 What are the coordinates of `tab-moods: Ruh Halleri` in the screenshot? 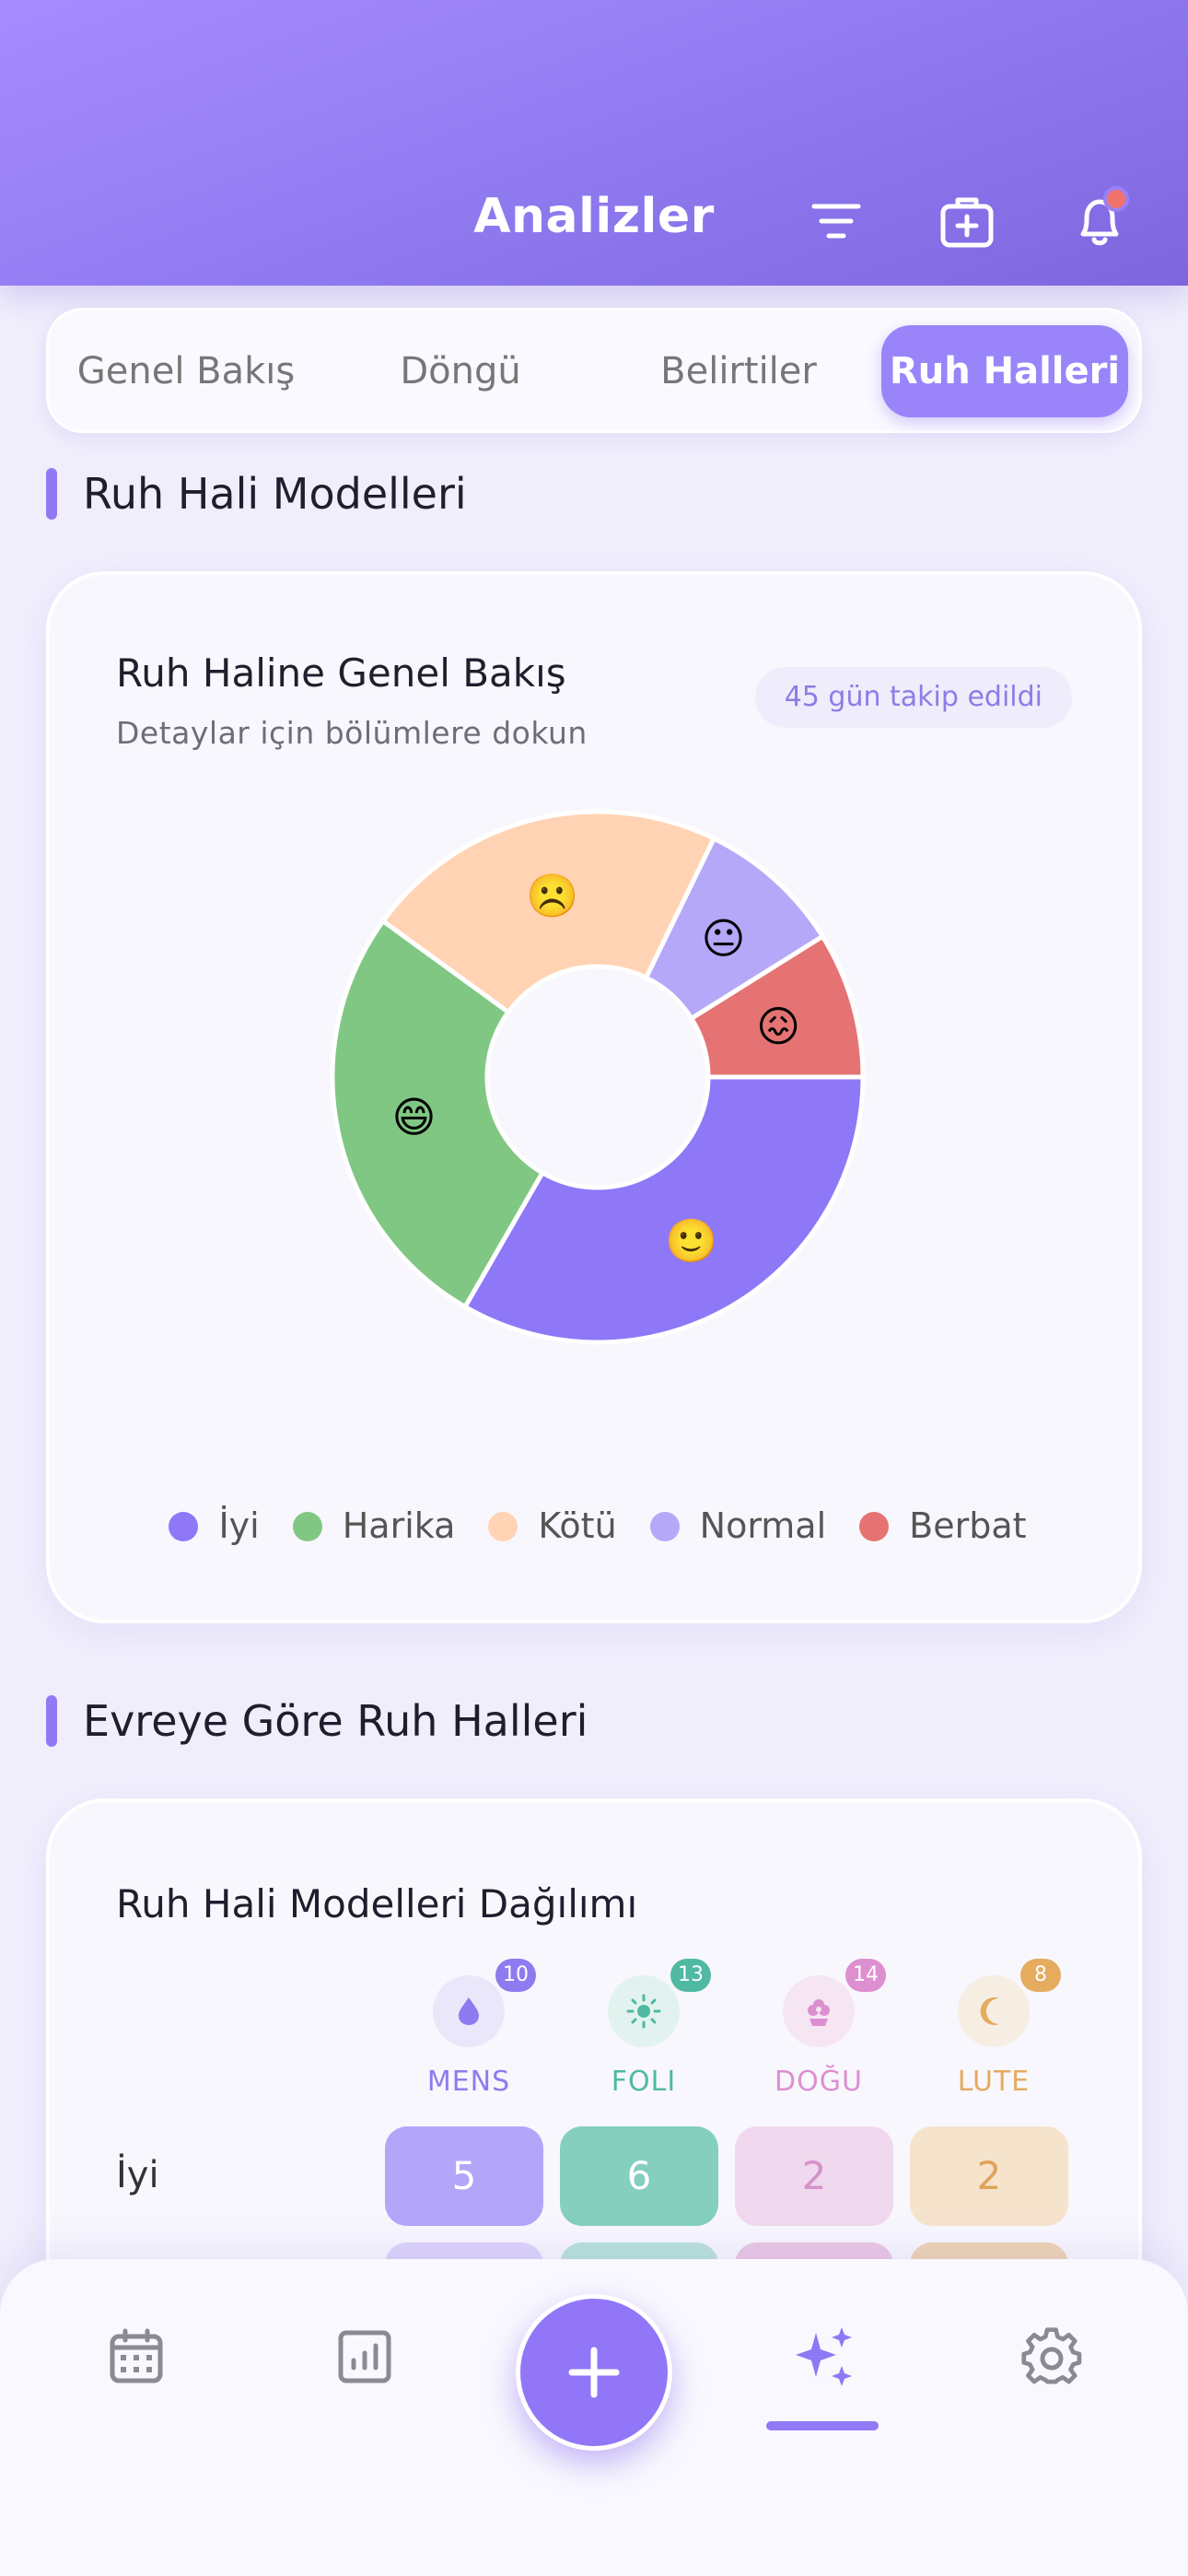 It's located at (1004, 371).